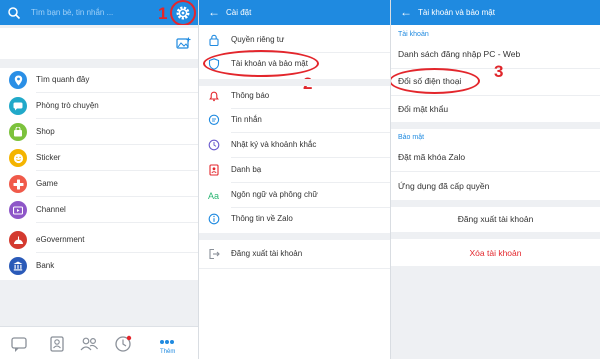 This screenshot has height=359, width=600. Describe the element at coordinates (18, 266) in the screenshot. I see `bank-icon` at that location.